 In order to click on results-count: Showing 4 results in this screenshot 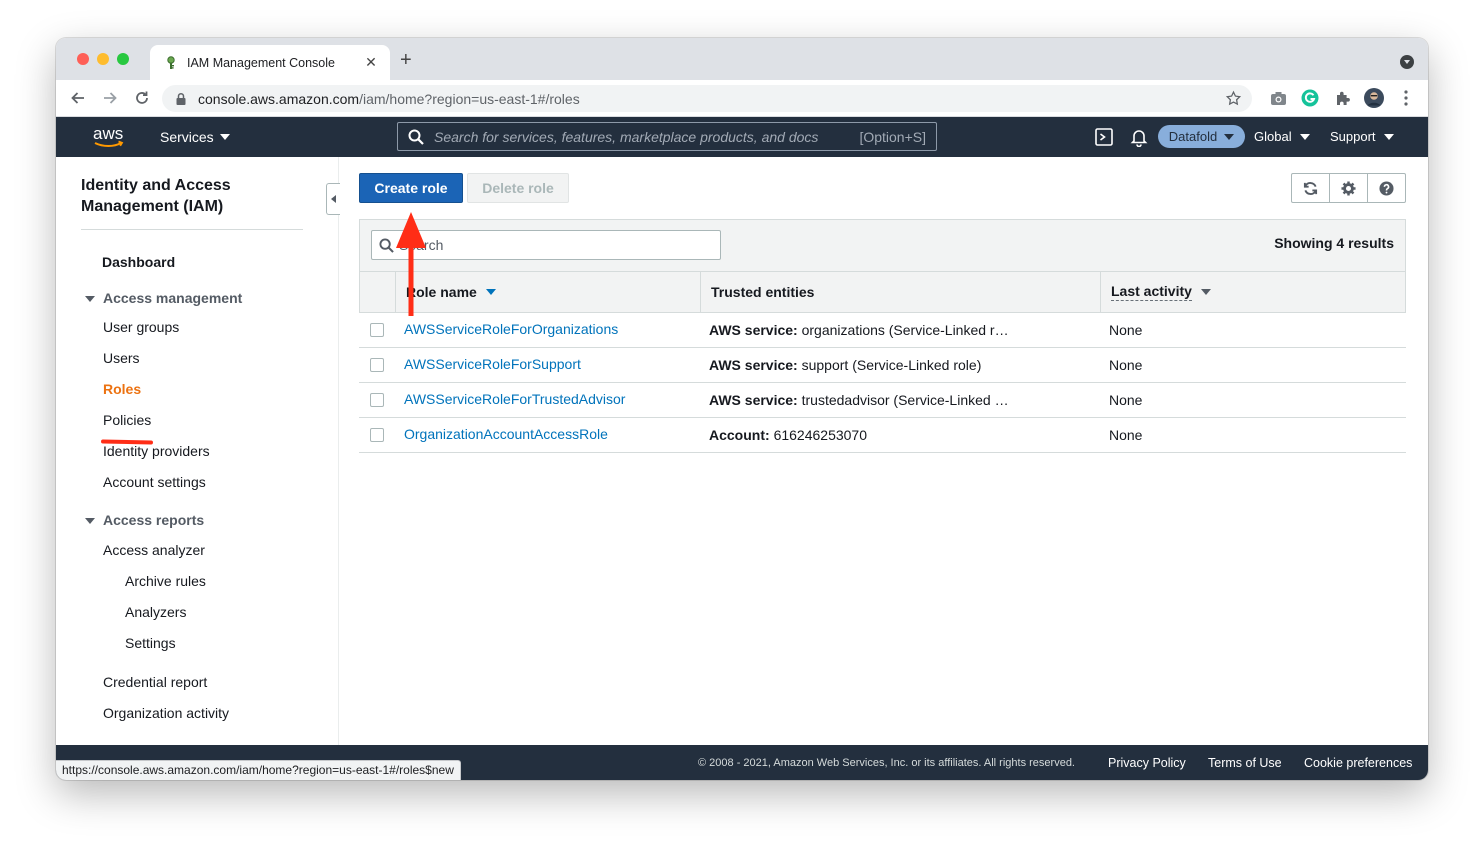, I will do `click(1334, 243)`.